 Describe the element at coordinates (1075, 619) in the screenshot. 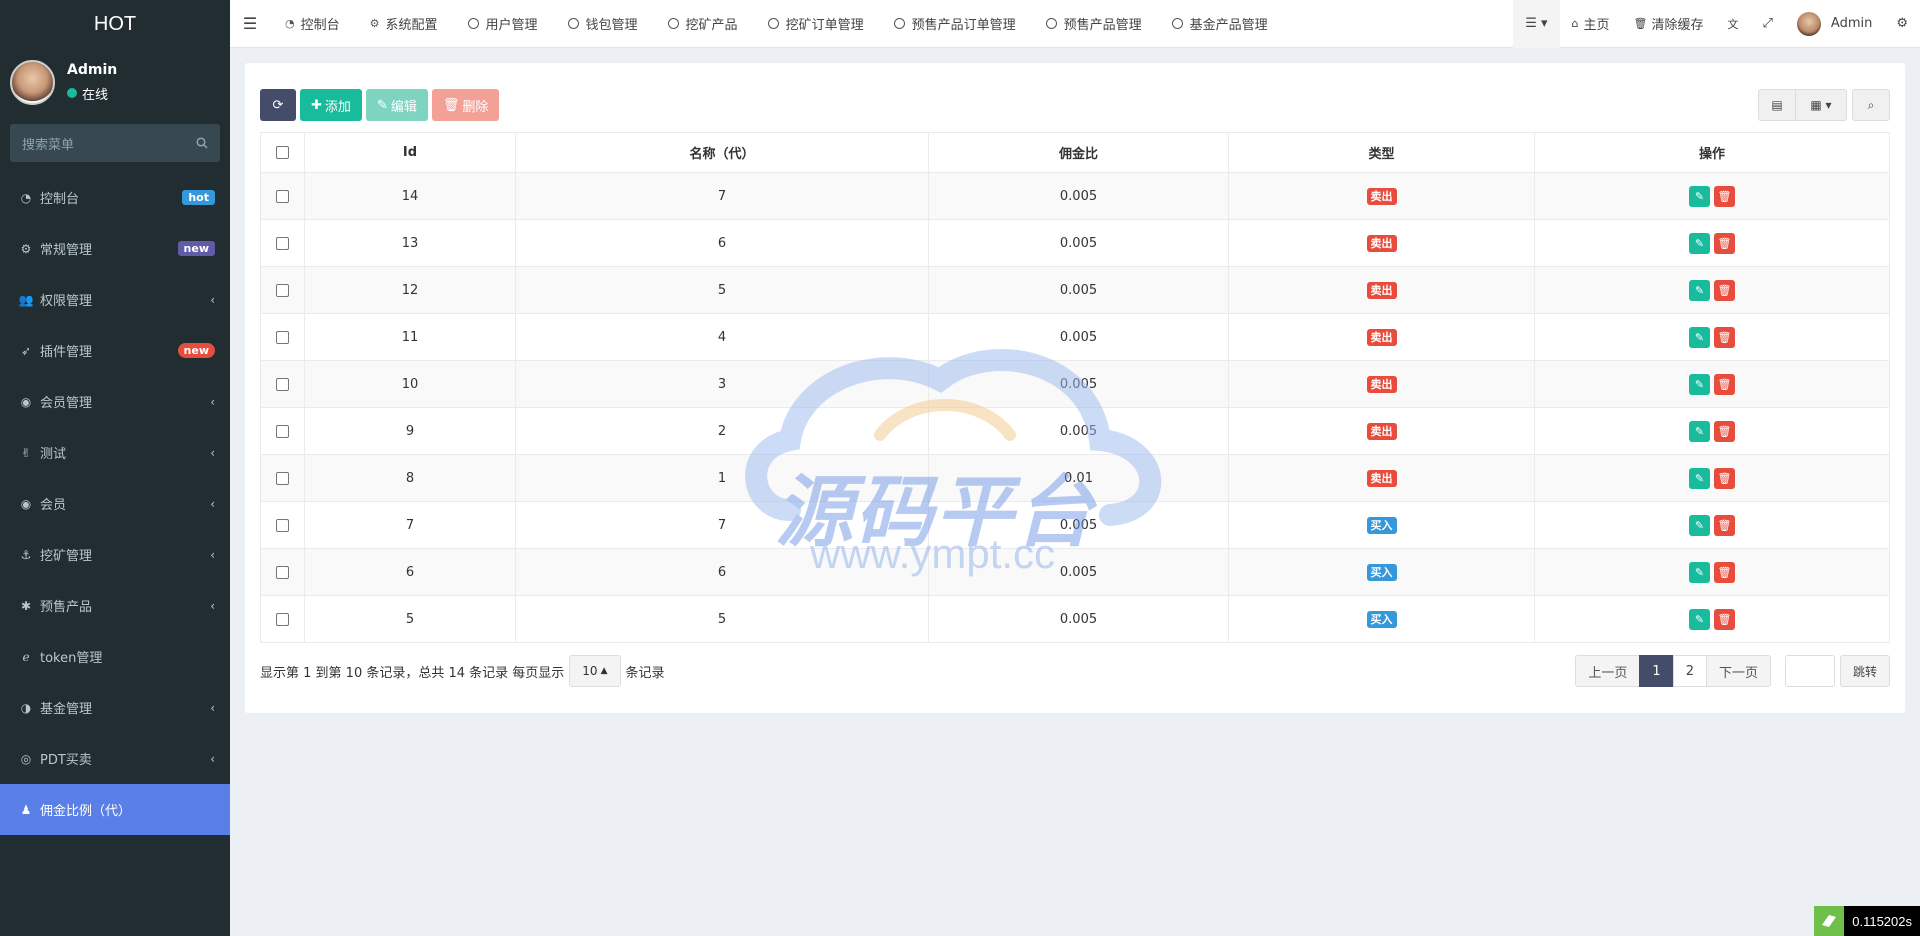

I see `table-row: 5 5 0.005 买入 ✎ 🗑` at that location.